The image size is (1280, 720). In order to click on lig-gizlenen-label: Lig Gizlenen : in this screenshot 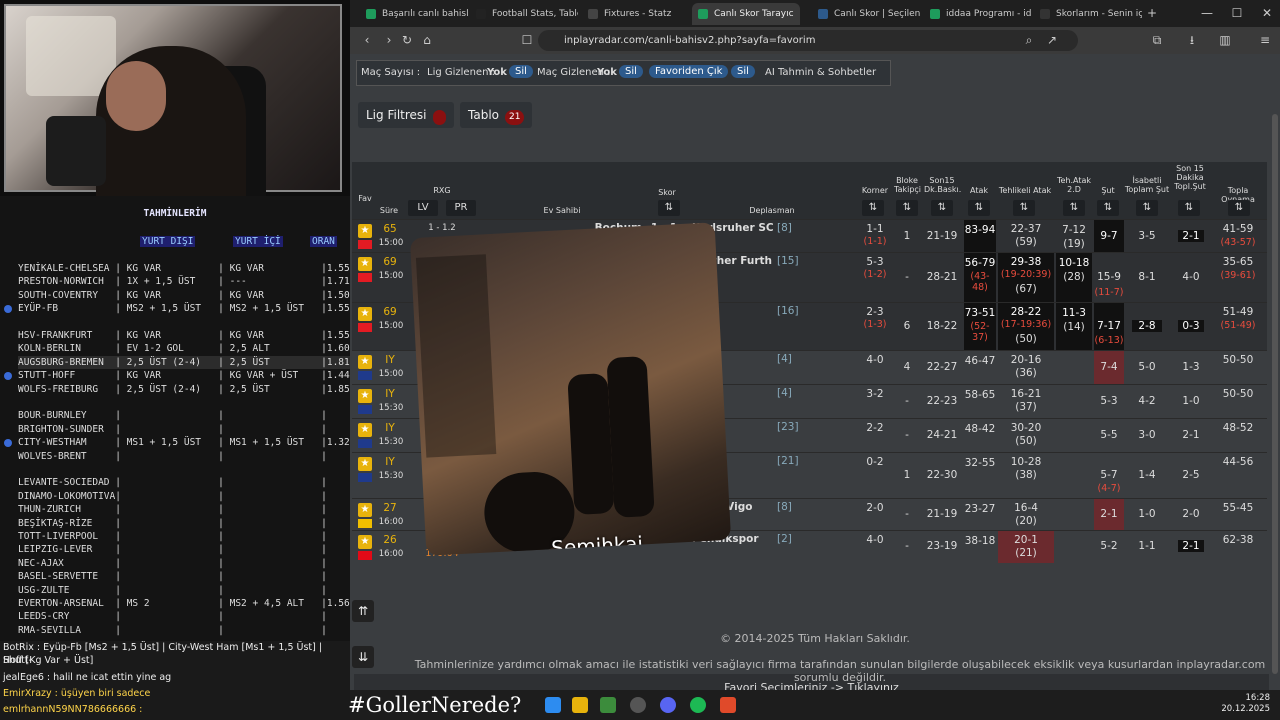, I will do `click(461, 72)`.